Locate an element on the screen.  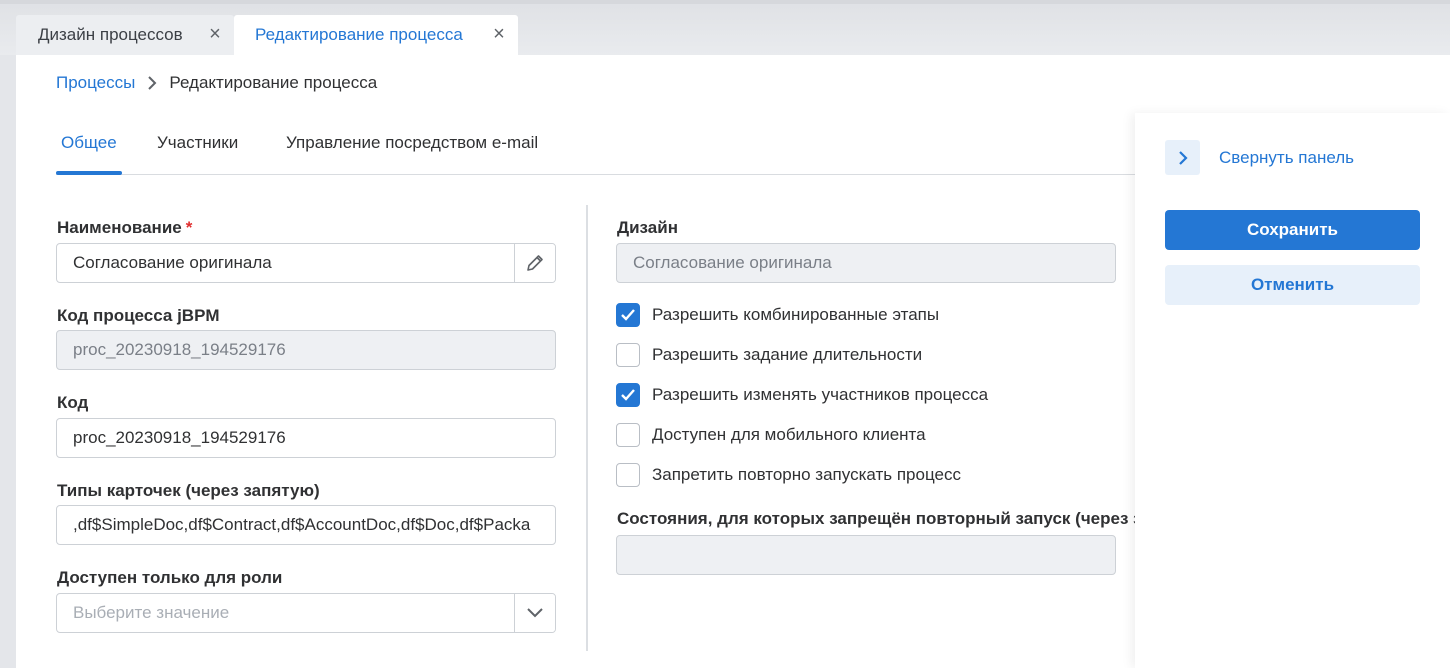
code-field: proc_20230918_194529176 is located at coordinates (306, 438).